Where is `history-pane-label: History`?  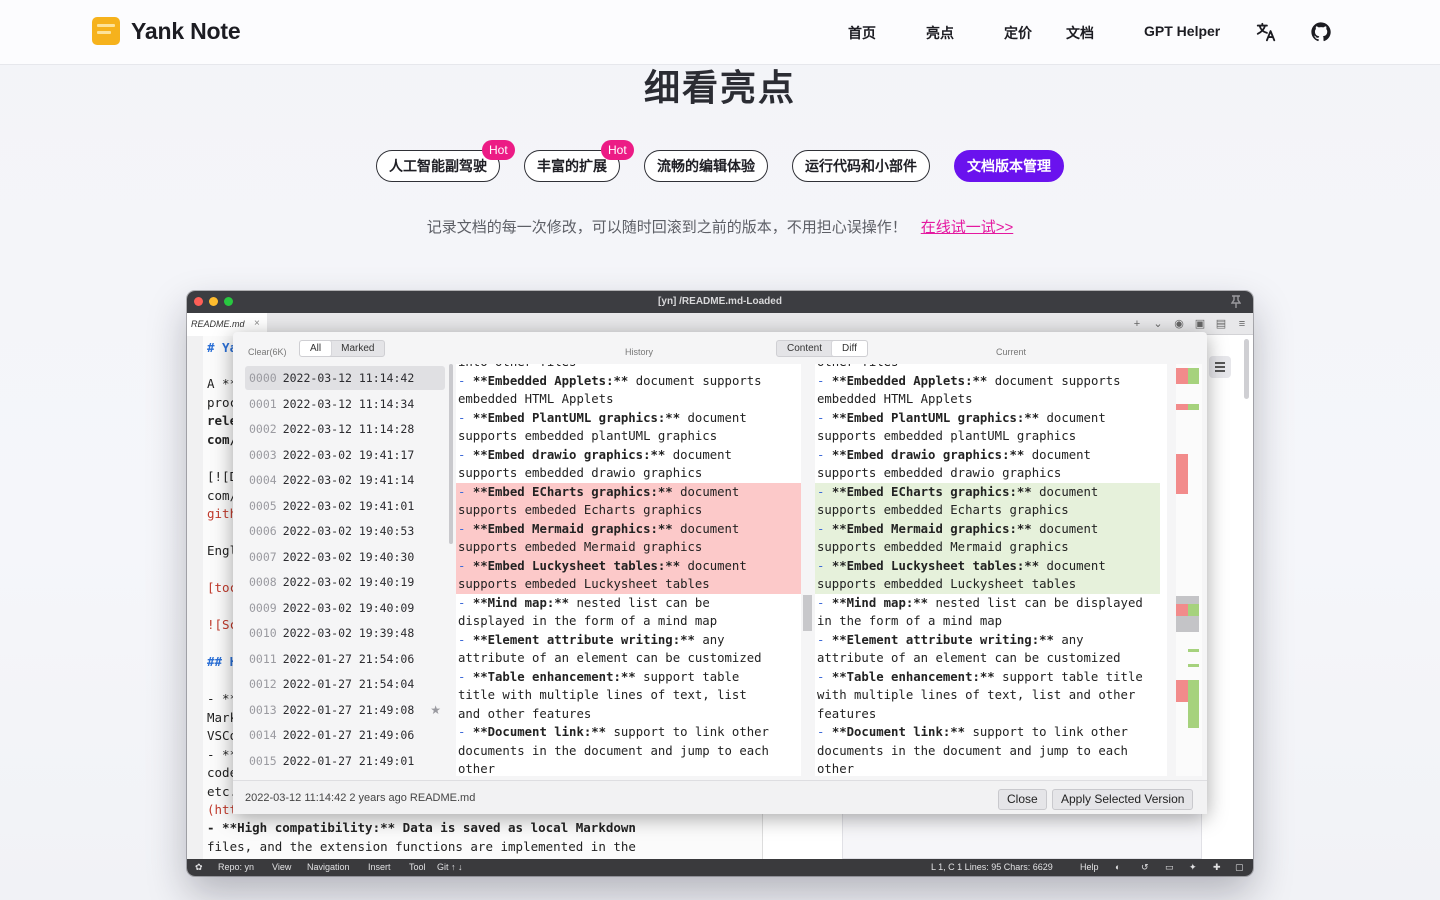 history-pane-label: History is located at coordinates (639, 352).